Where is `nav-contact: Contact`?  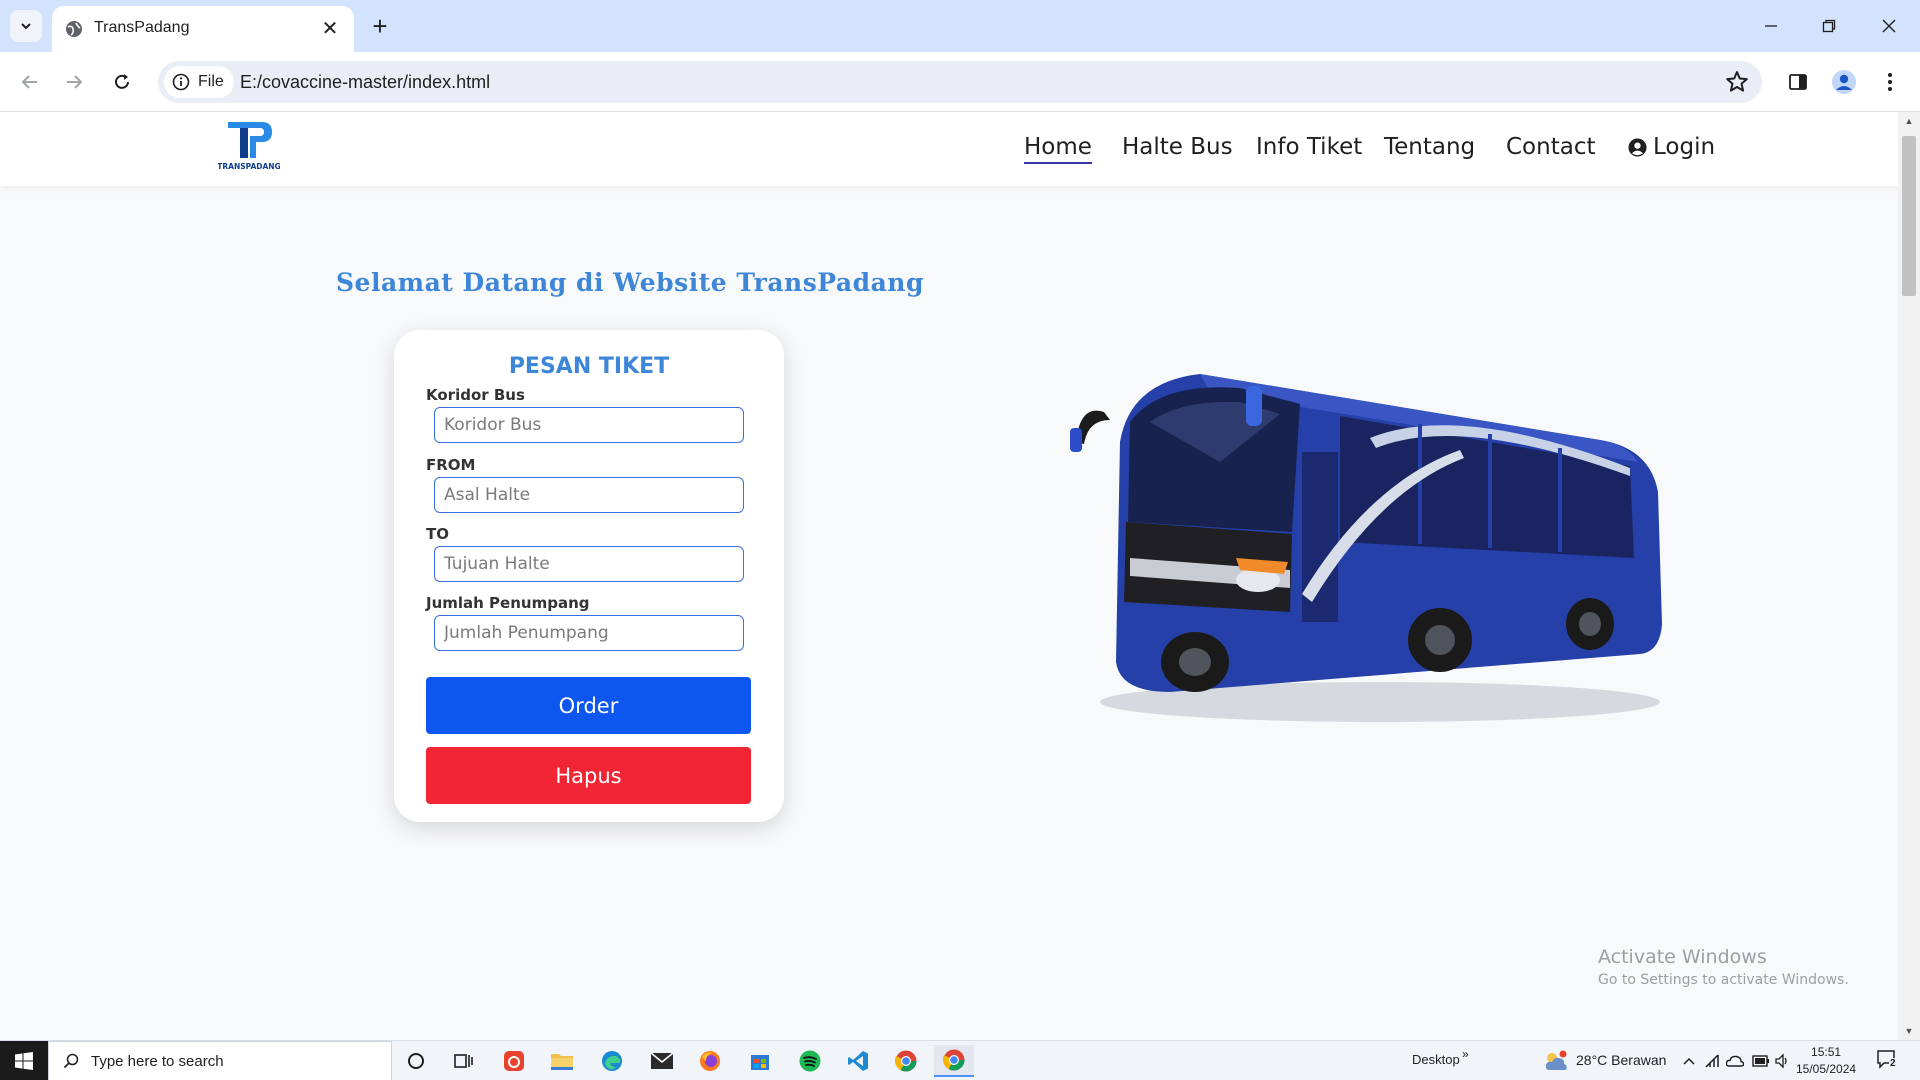 nav-contact: Contact is located at coordinates (1550, 147).